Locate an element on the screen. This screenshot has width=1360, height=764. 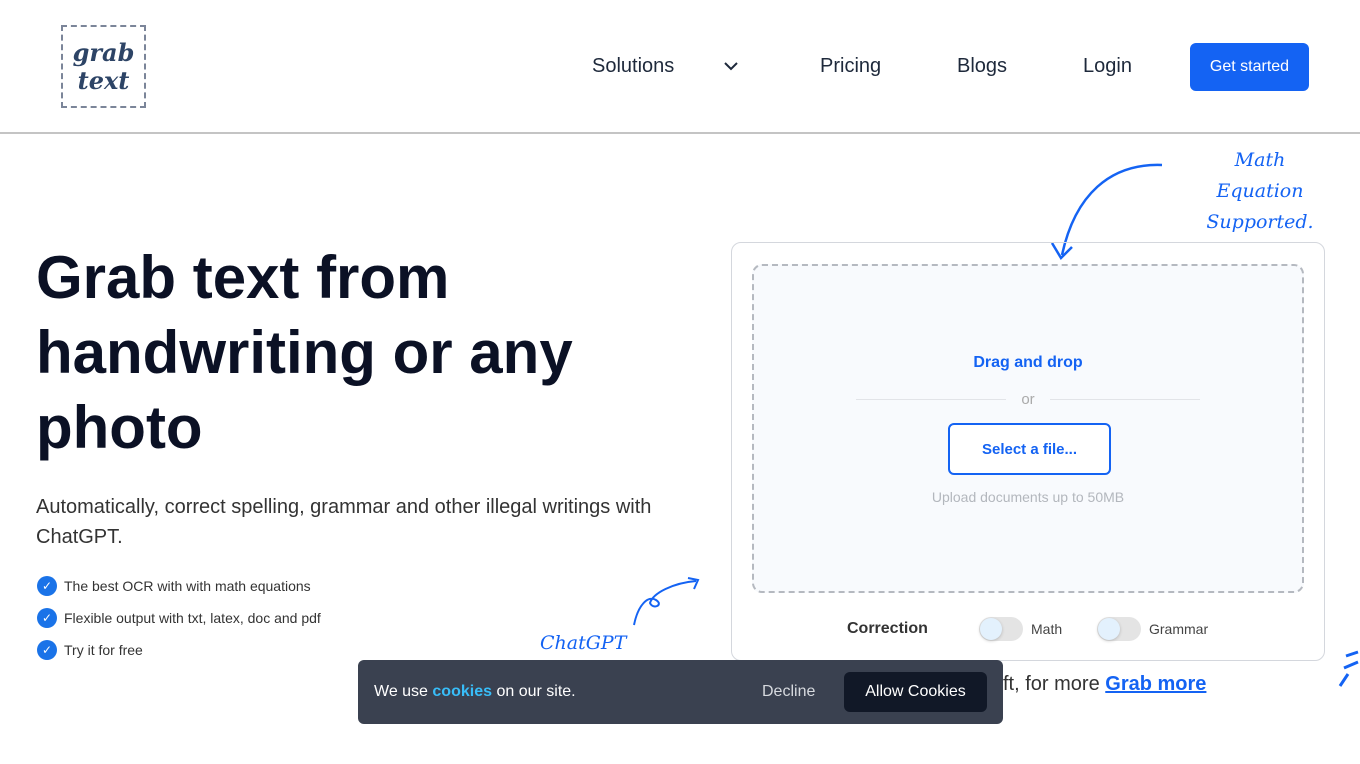
more-text-label: ft, for more is located at coordinates (1051, 684).